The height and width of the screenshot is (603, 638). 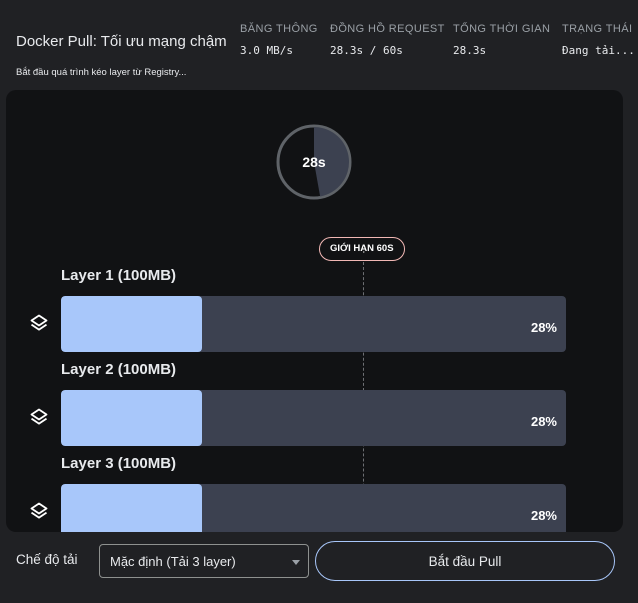 I want to click on stat-request-clock: ĐỒNG HỒ REQUEST 28.3s / 60s, so click(x=387, y=40).